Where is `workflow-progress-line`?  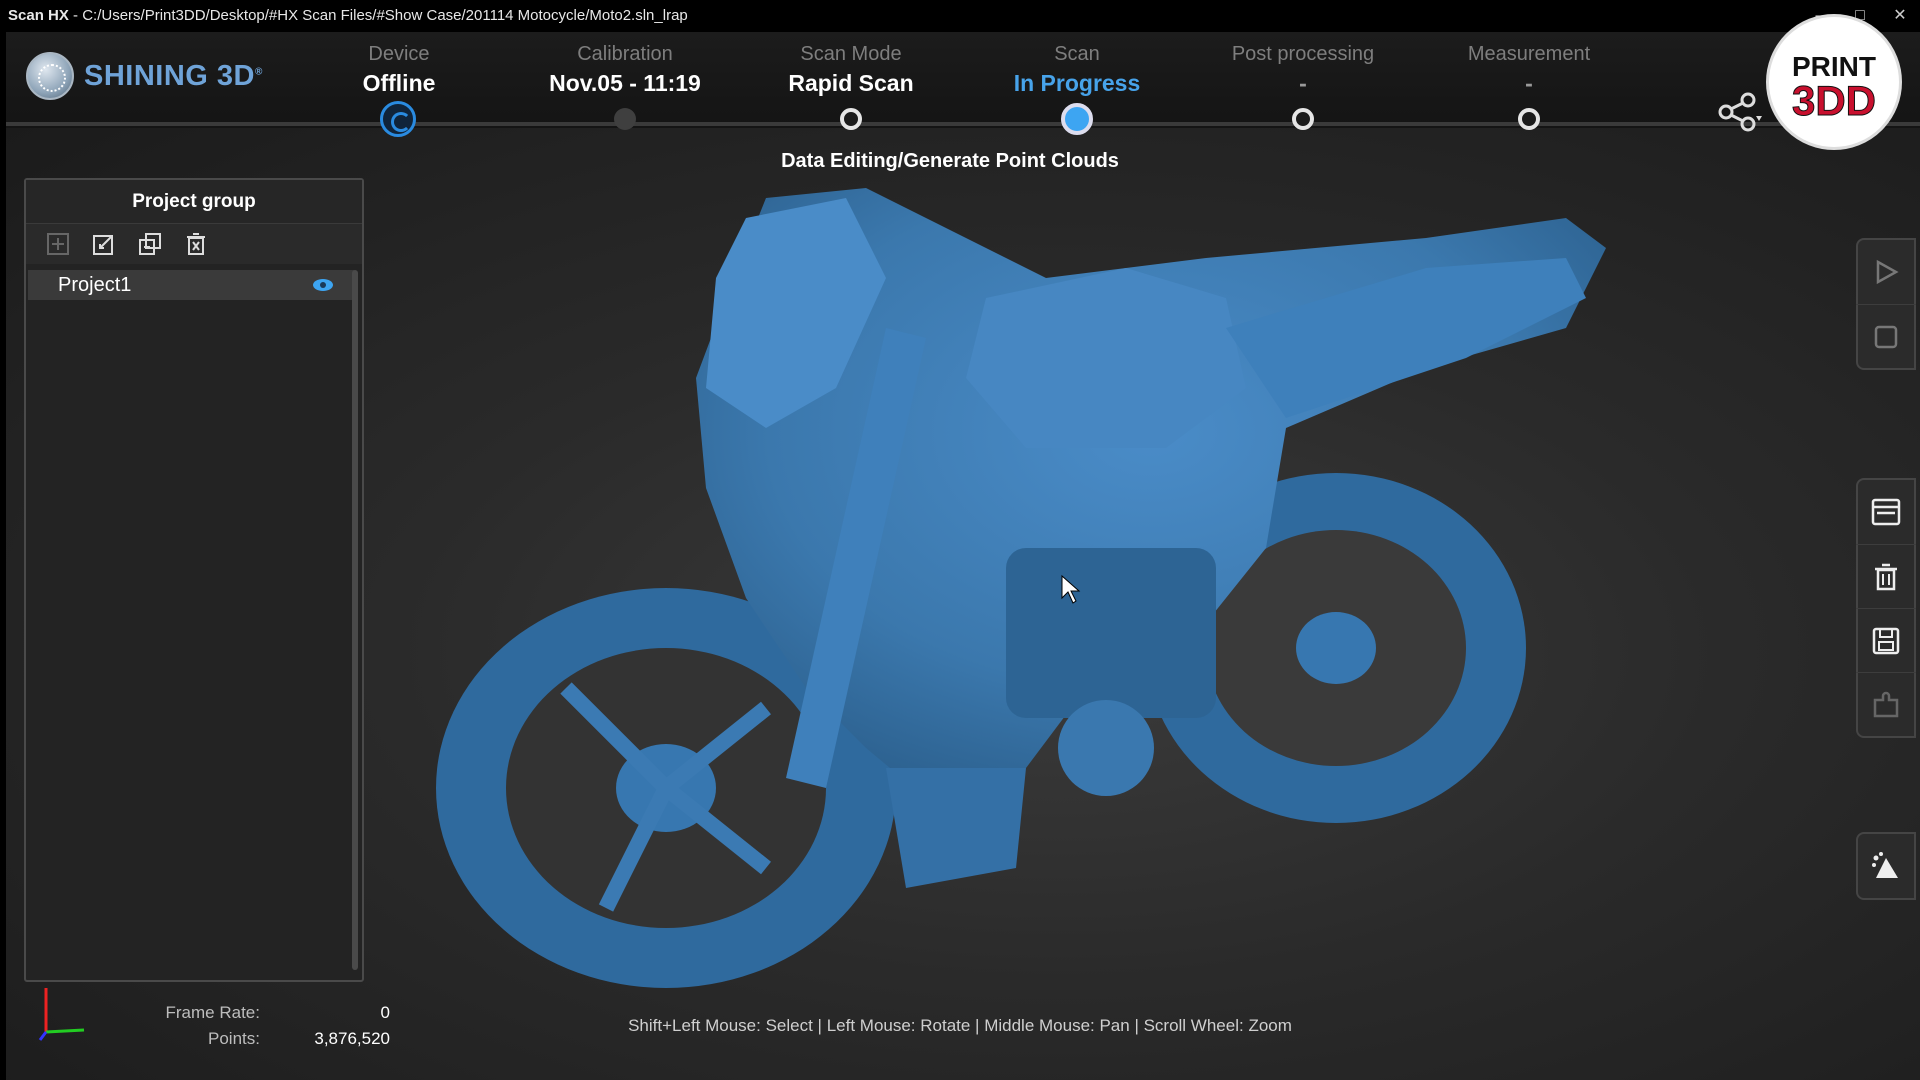 workflow-progress-line is located at coordinates (963, 124).